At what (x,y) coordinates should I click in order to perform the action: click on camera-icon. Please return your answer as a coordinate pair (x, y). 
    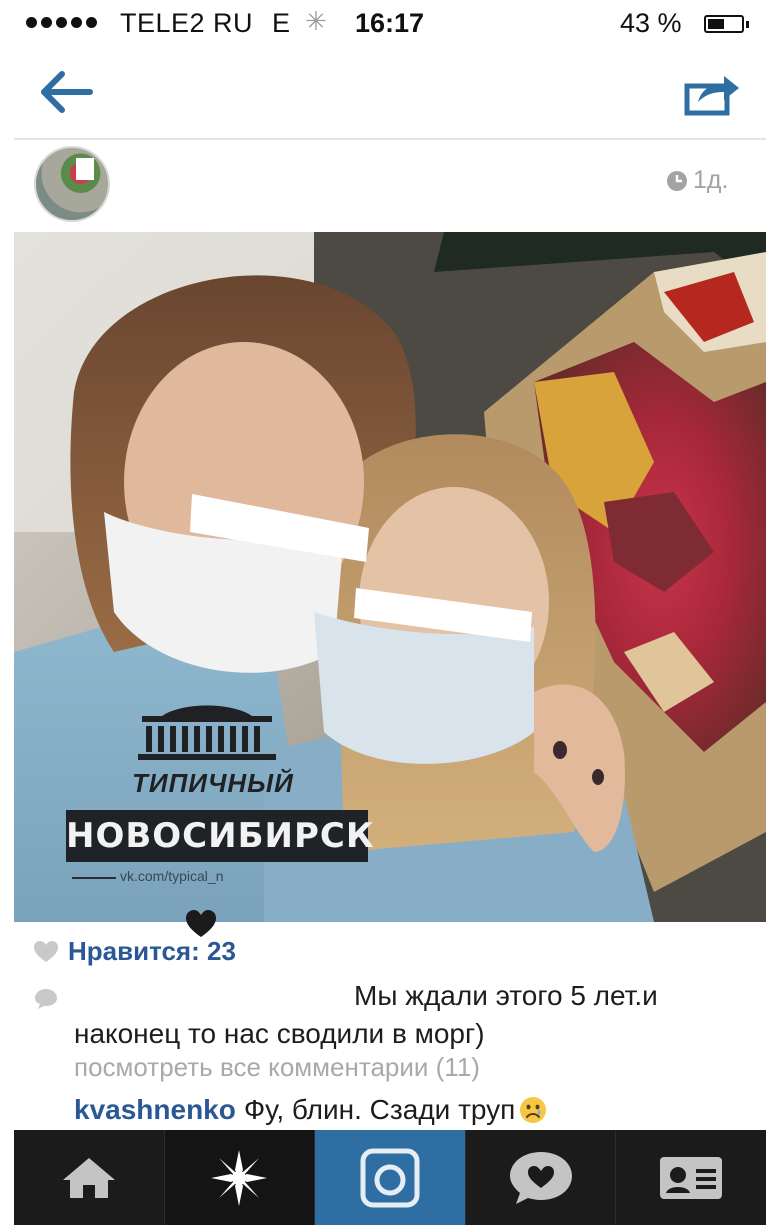
    Looking at the image, I should click on (390, 1177).